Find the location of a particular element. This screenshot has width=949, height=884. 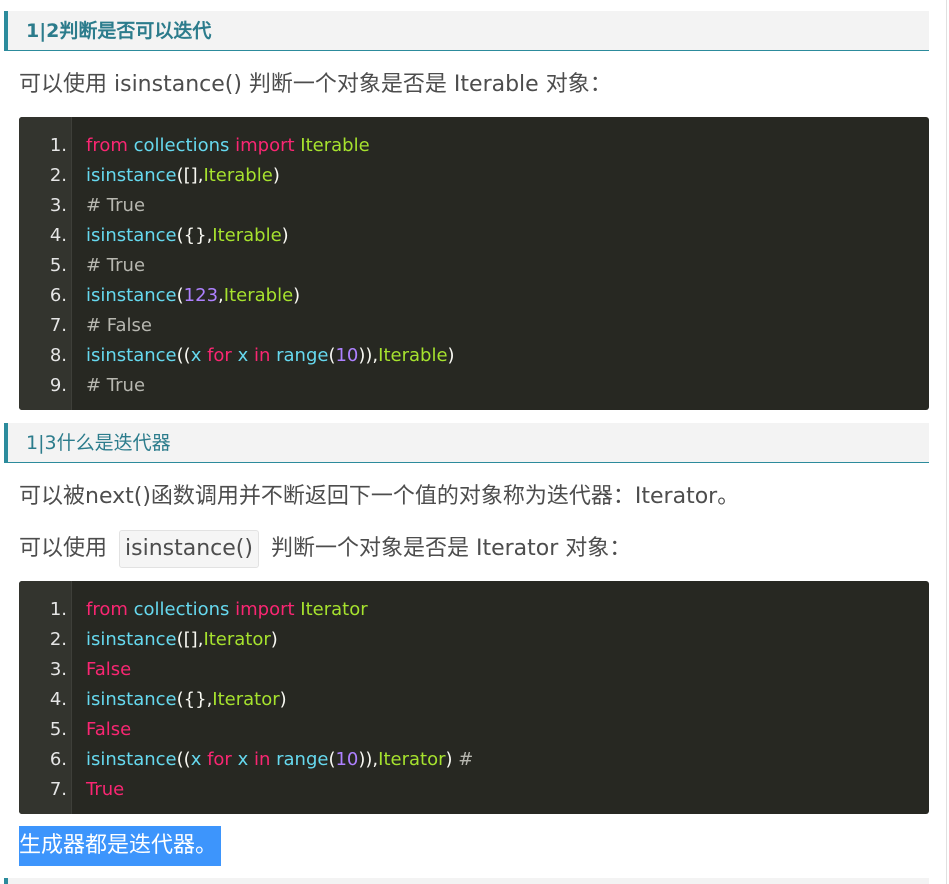

code-line: 3. False is located at coordinates (474, 670).